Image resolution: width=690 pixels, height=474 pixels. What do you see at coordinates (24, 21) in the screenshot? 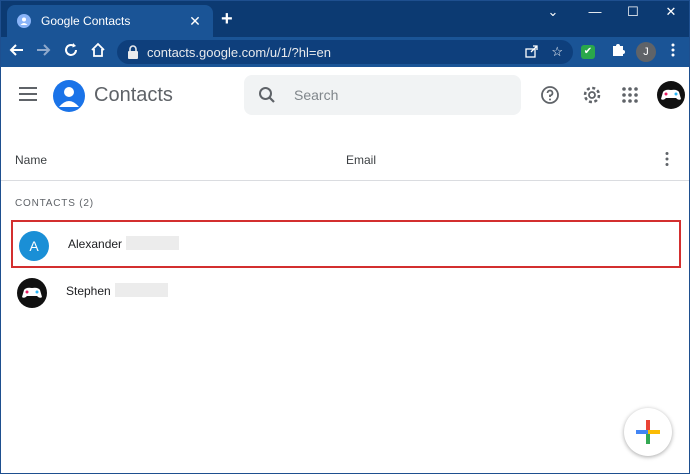
I see `contacts-favicon-icon` at bounding box center [24, 21].